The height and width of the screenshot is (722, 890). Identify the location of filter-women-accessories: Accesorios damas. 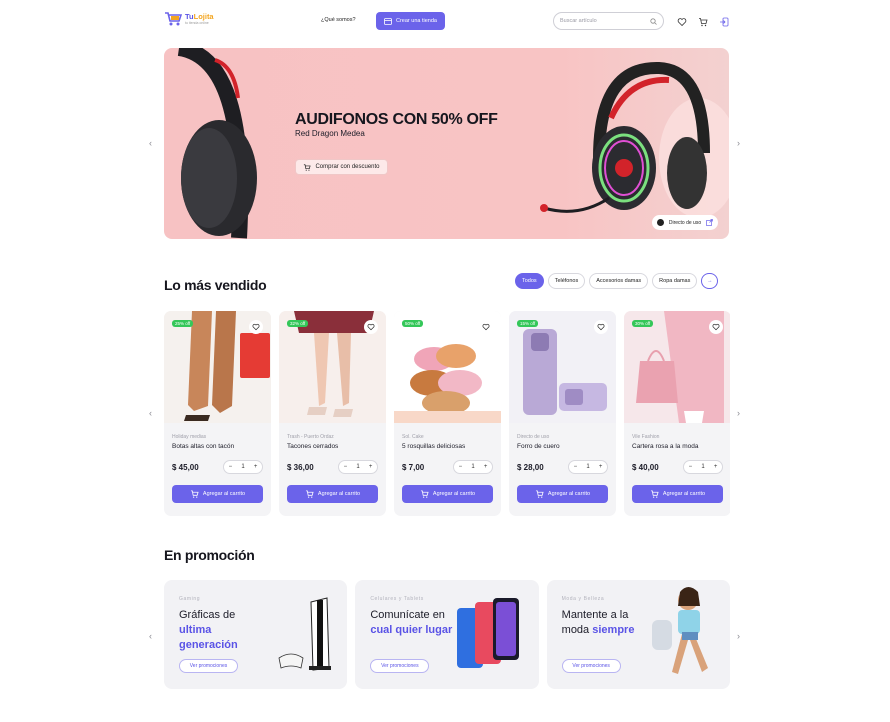
(619, 281).